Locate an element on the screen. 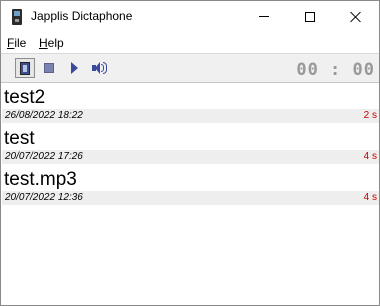 This screenshot has width=380, height=306. recording-name: test.mp3 is located at coordinates (40, 179).